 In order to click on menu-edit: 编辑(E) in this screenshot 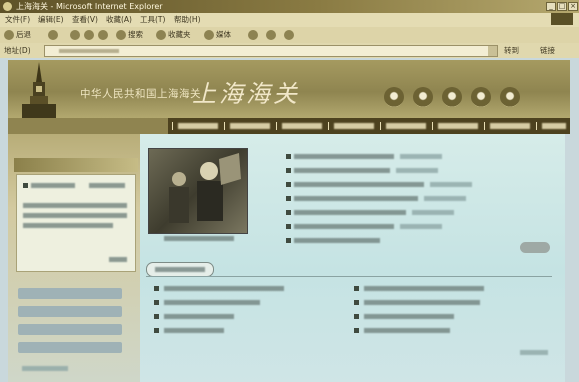, I will do `click(51, 20)`.